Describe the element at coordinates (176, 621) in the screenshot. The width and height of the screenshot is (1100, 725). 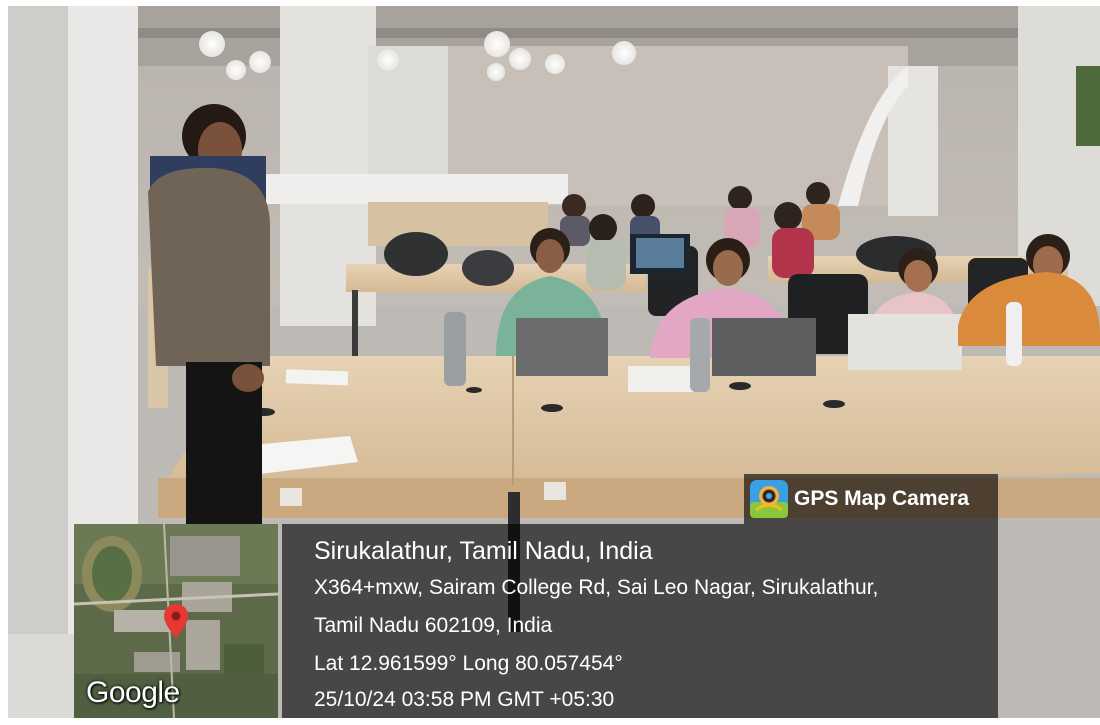
I see `map-pin-icon` at that location.